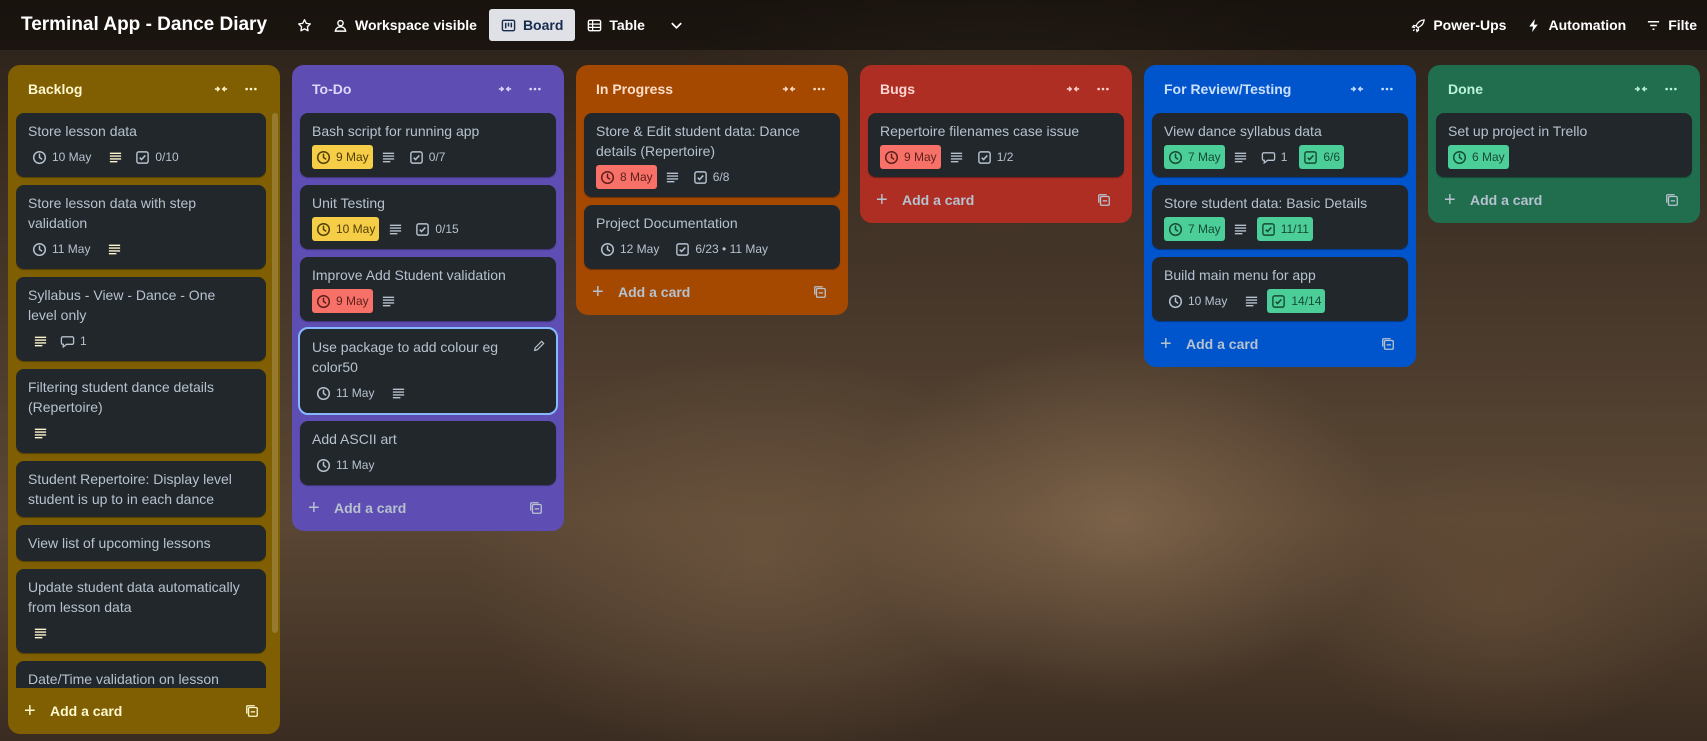  I want to click on visibility-button: Workspace visible, so click(405, 25).